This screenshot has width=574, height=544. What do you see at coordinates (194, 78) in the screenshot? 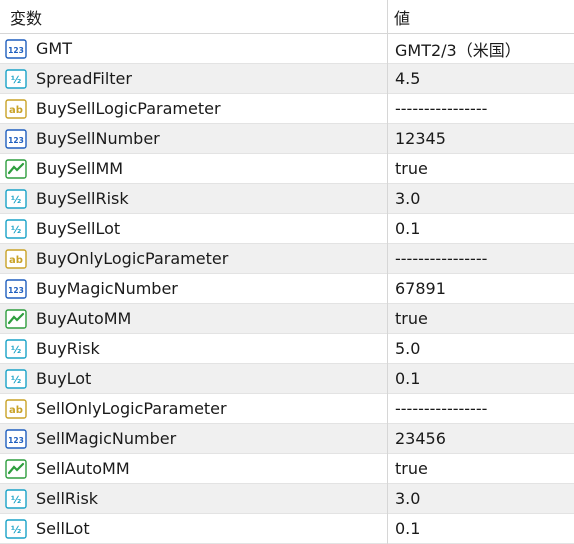
I see `parameter-name-cell: ½ SpreadFilter` at bounding box center [194, 78].